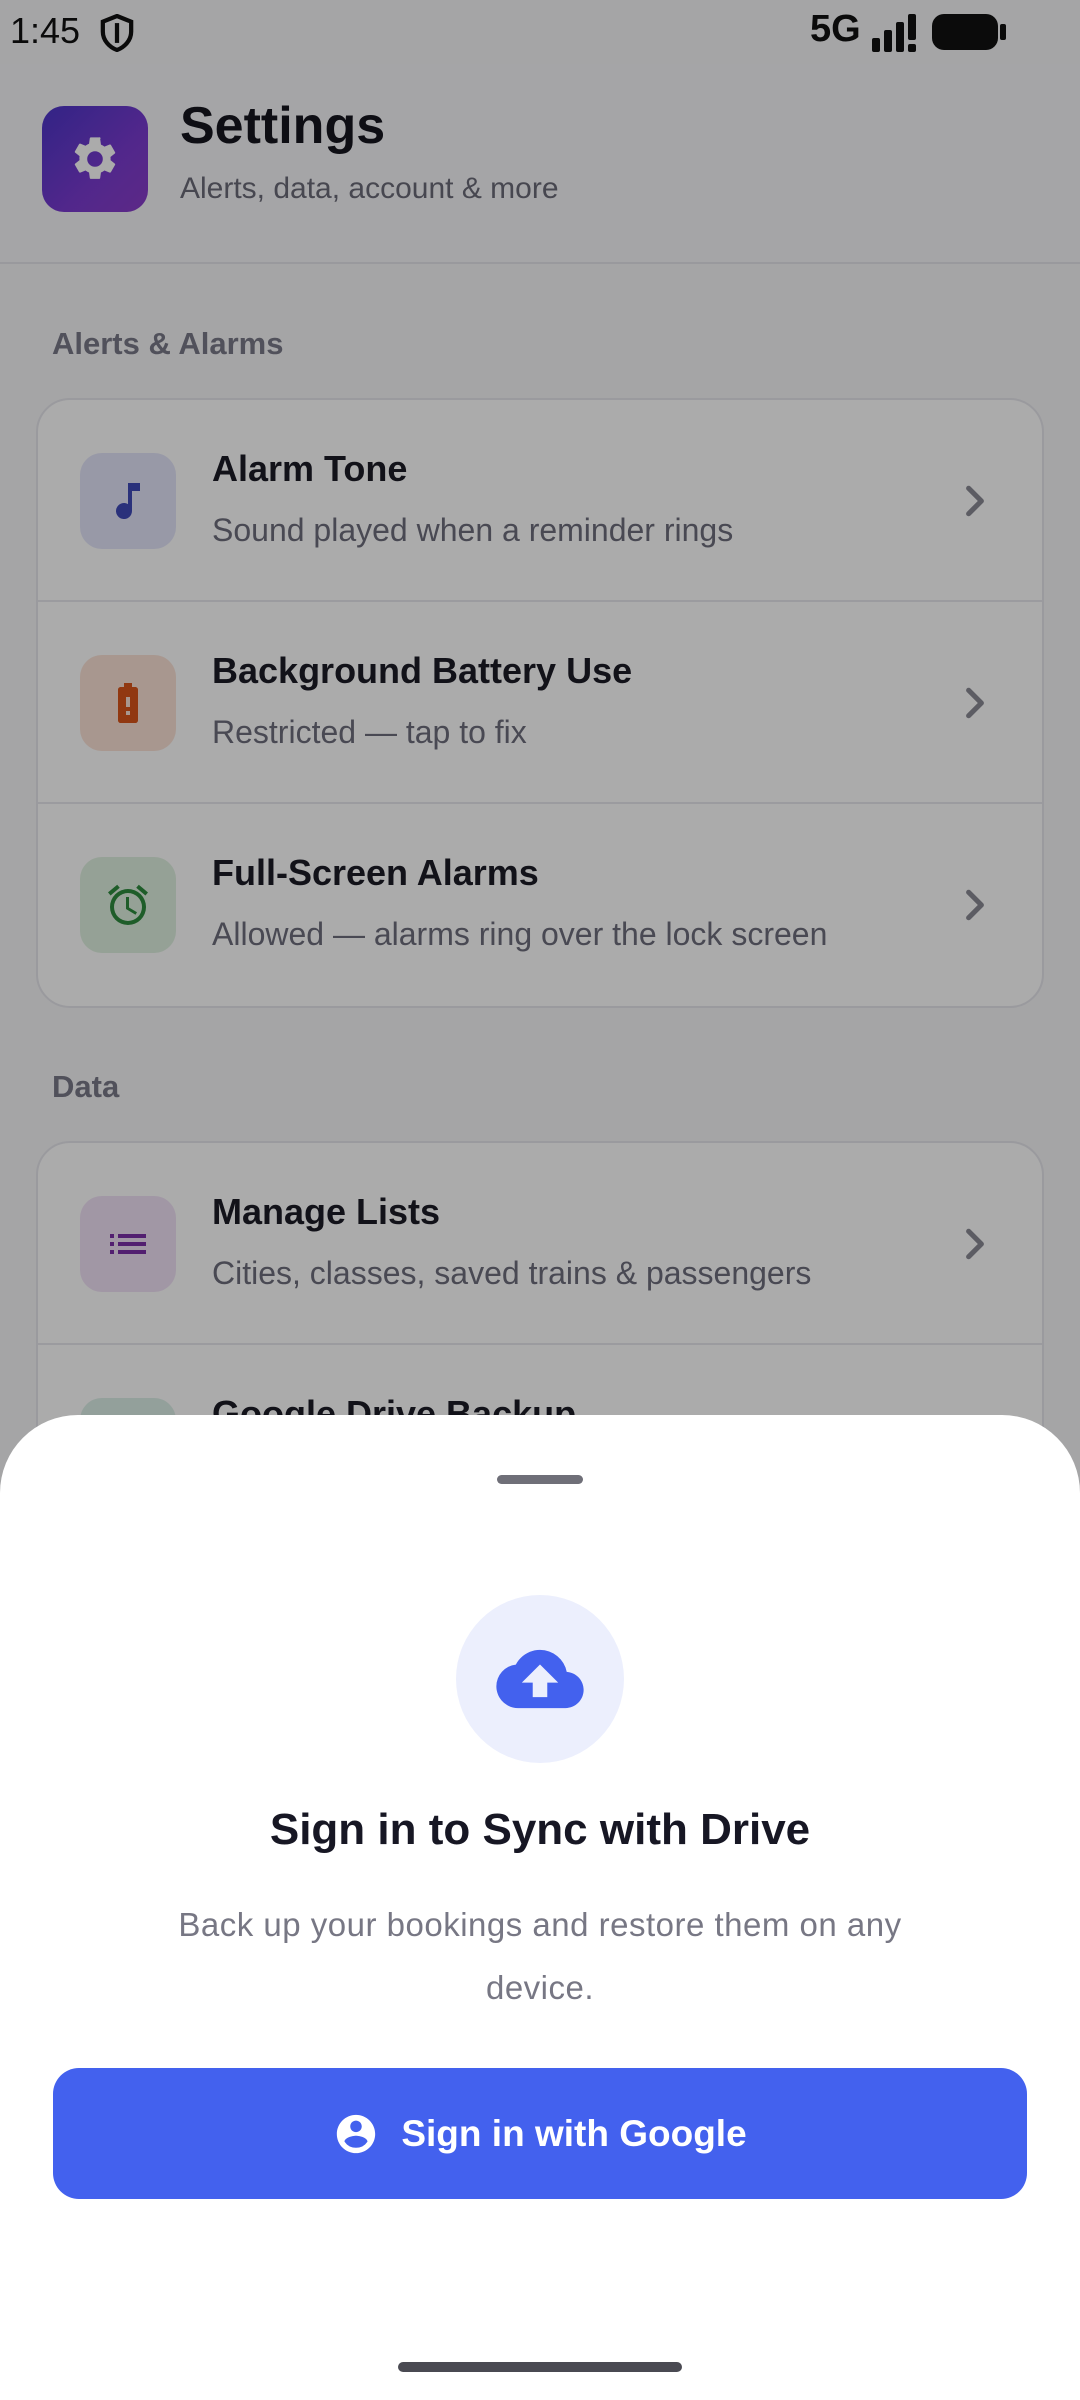 The image size is (1080, 2400). What do you see at coordinates (540, 2367) in the screenshot?
I see `home-indicator` at bounding box center [540, 2367].